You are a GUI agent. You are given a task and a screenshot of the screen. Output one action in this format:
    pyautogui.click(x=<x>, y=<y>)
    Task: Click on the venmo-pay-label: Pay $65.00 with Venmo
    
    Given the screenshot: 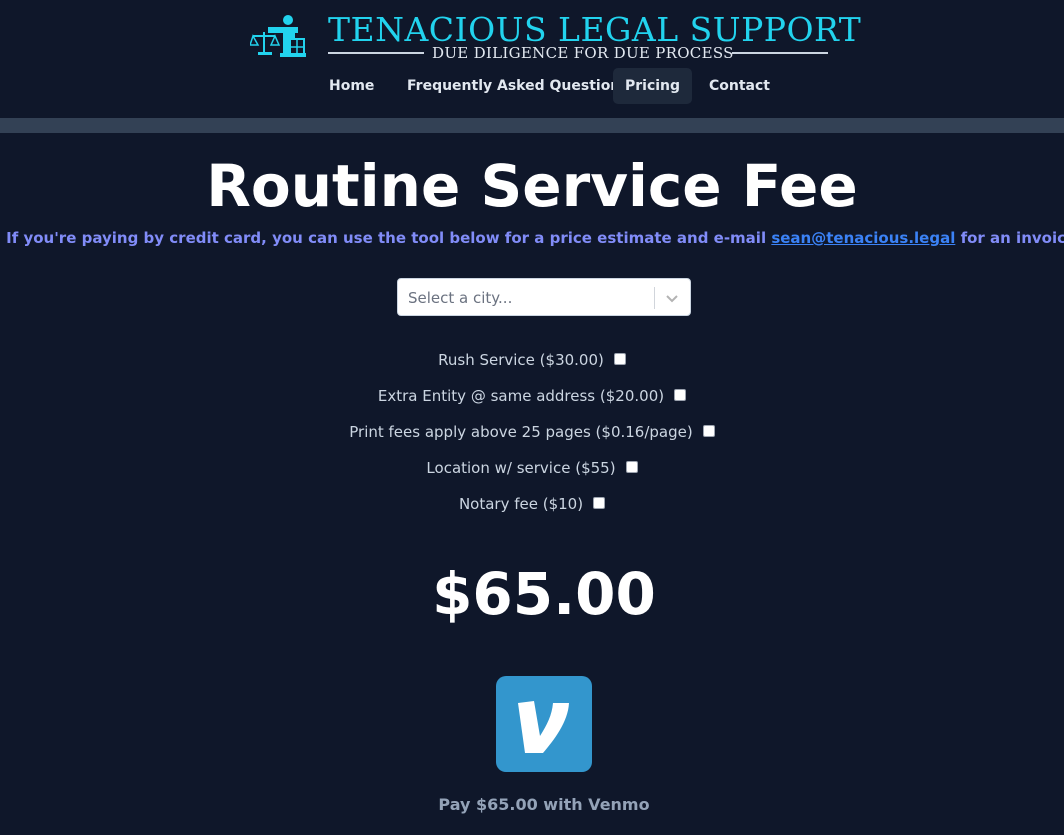 What is the action you would take?
    pyautogui.click(x=544, y=804)
    